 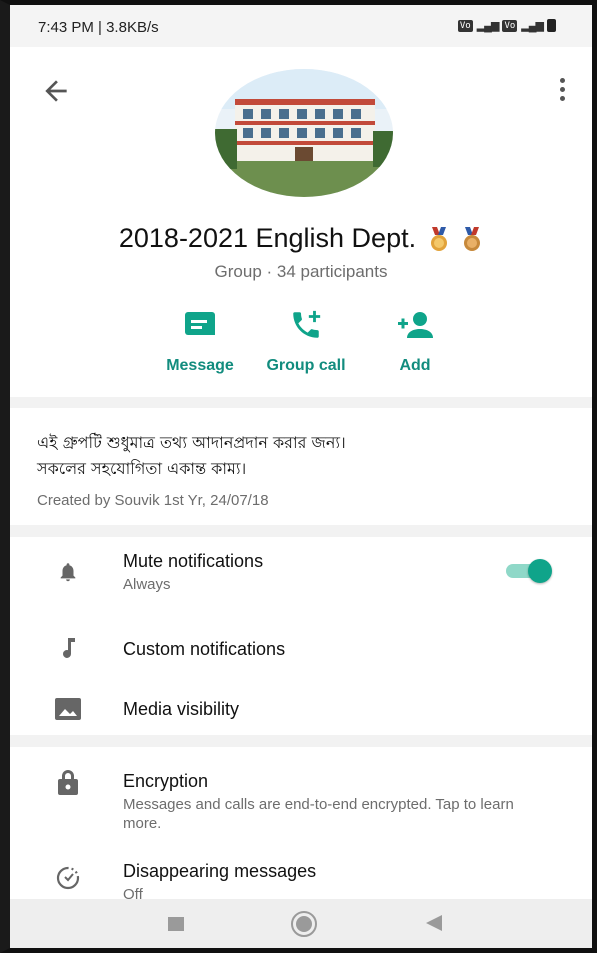 What do you see at coordinates (200, 365) in the screenshot?
I see `message-label: Message` at bounding box center [200, 365].